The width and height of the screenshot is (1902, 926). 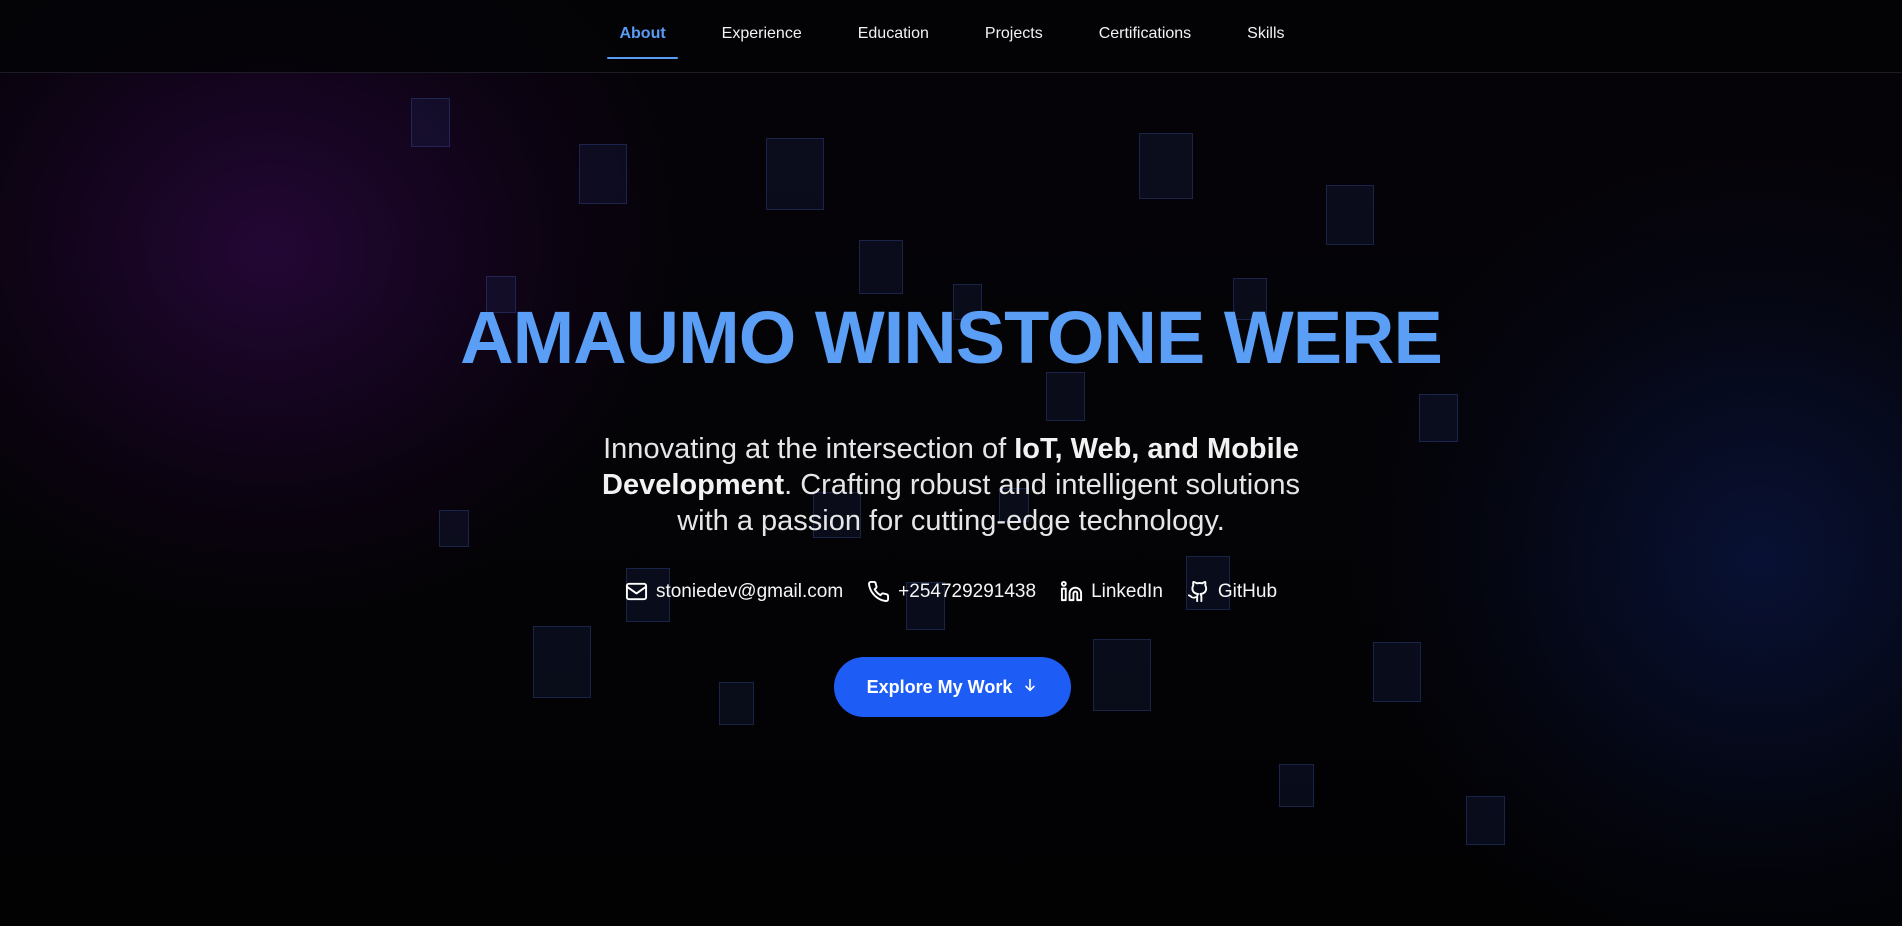 I want to click on nav-item-education: Education, so click(x=893, y=34).